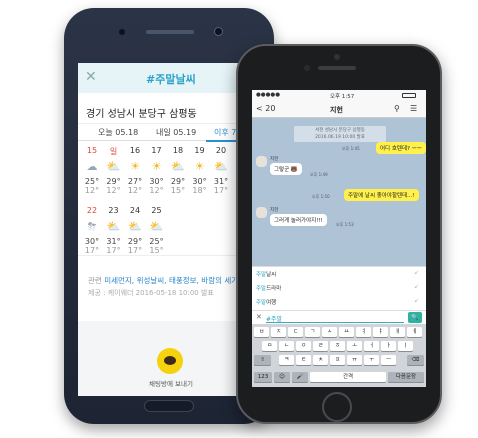 Image resolution: width=478 pixels, height=438 pixels. I want to click on keyboard-key: ㄱ, so click(313, 332).